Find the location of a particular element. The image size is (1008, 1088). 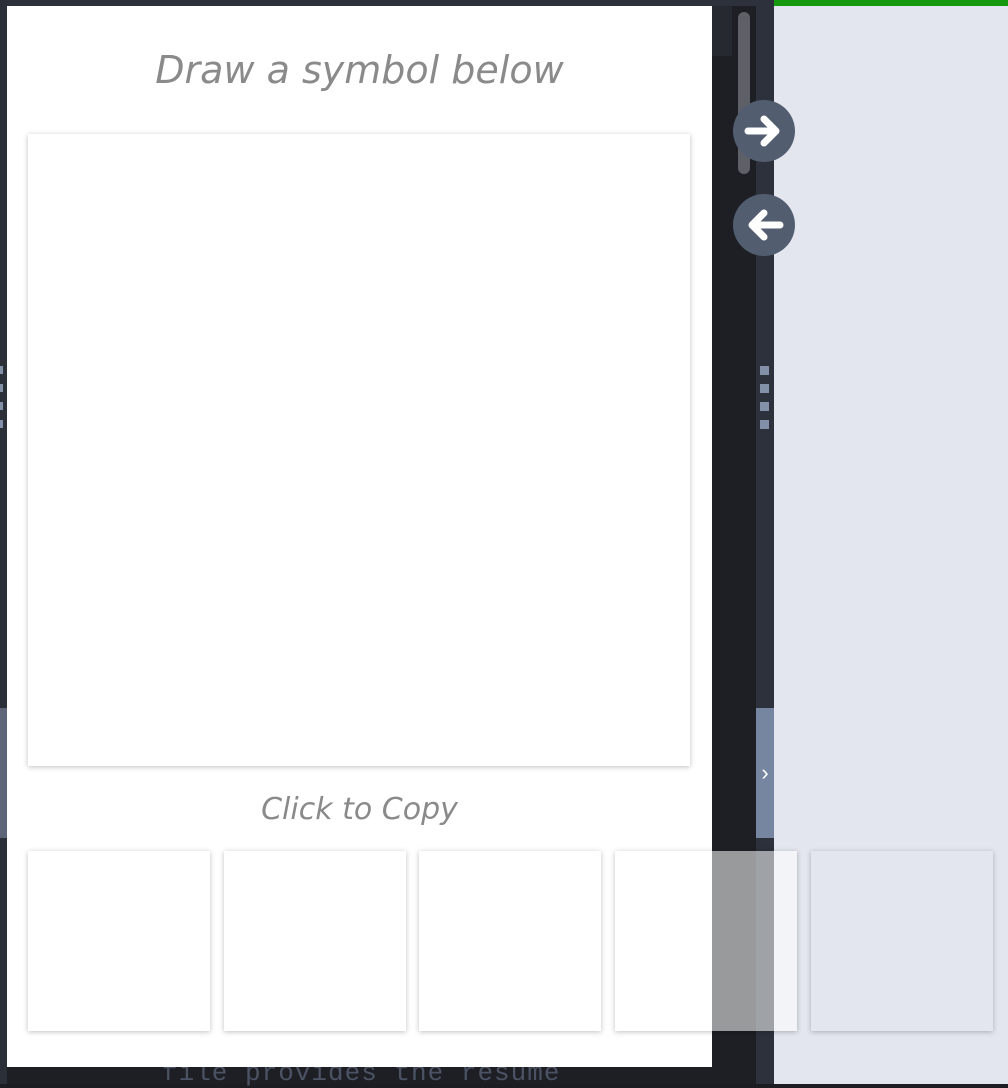

arrow-right-icon is located at coordinates (764, 131).